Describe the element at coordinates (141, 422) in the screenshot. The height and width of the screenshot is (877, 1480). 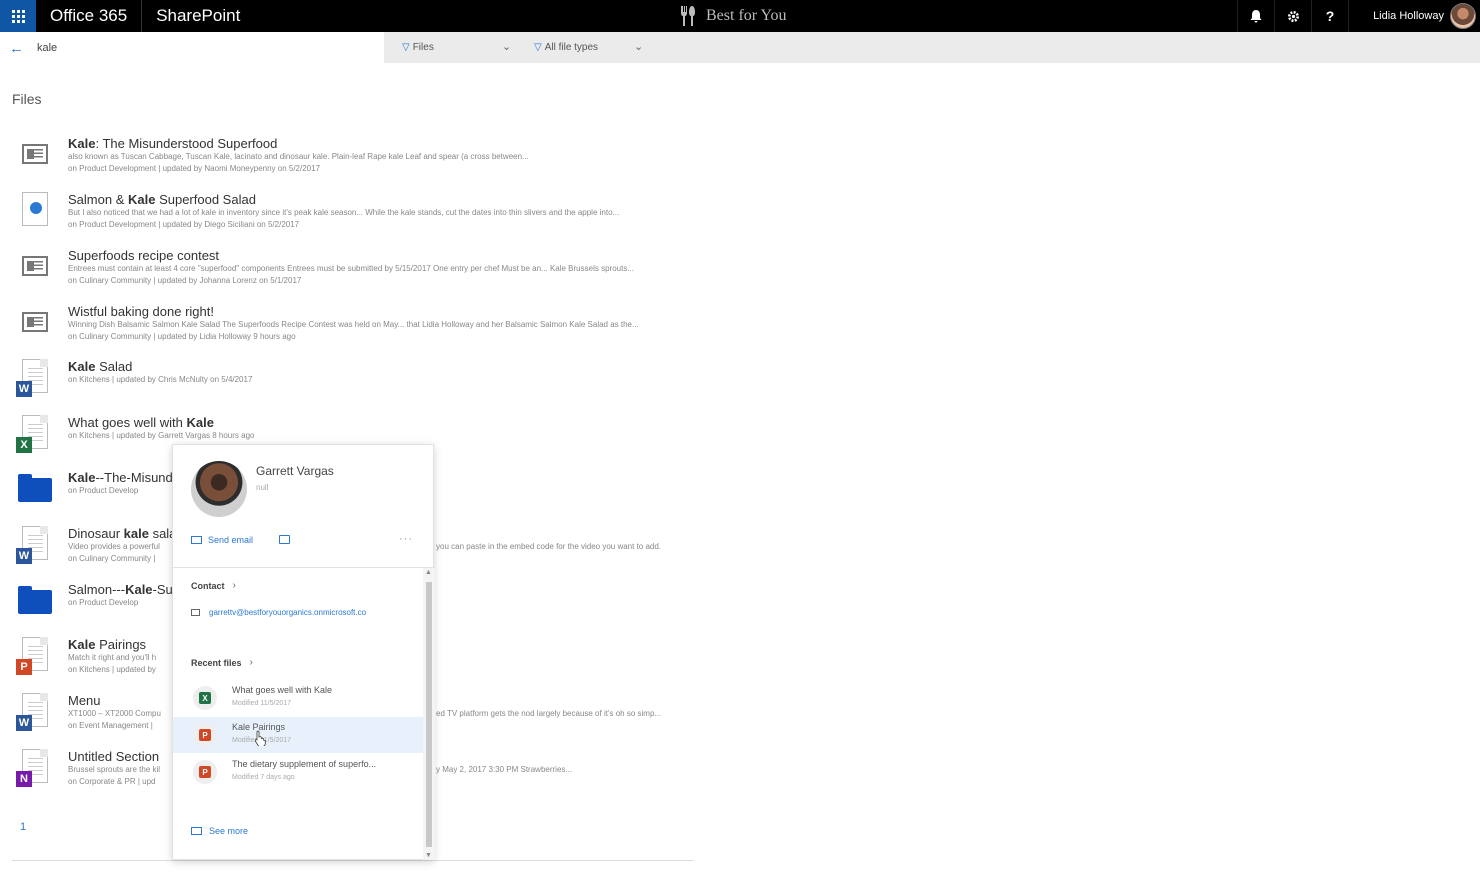
I see `result-title: What goes well with Kale` at that location.